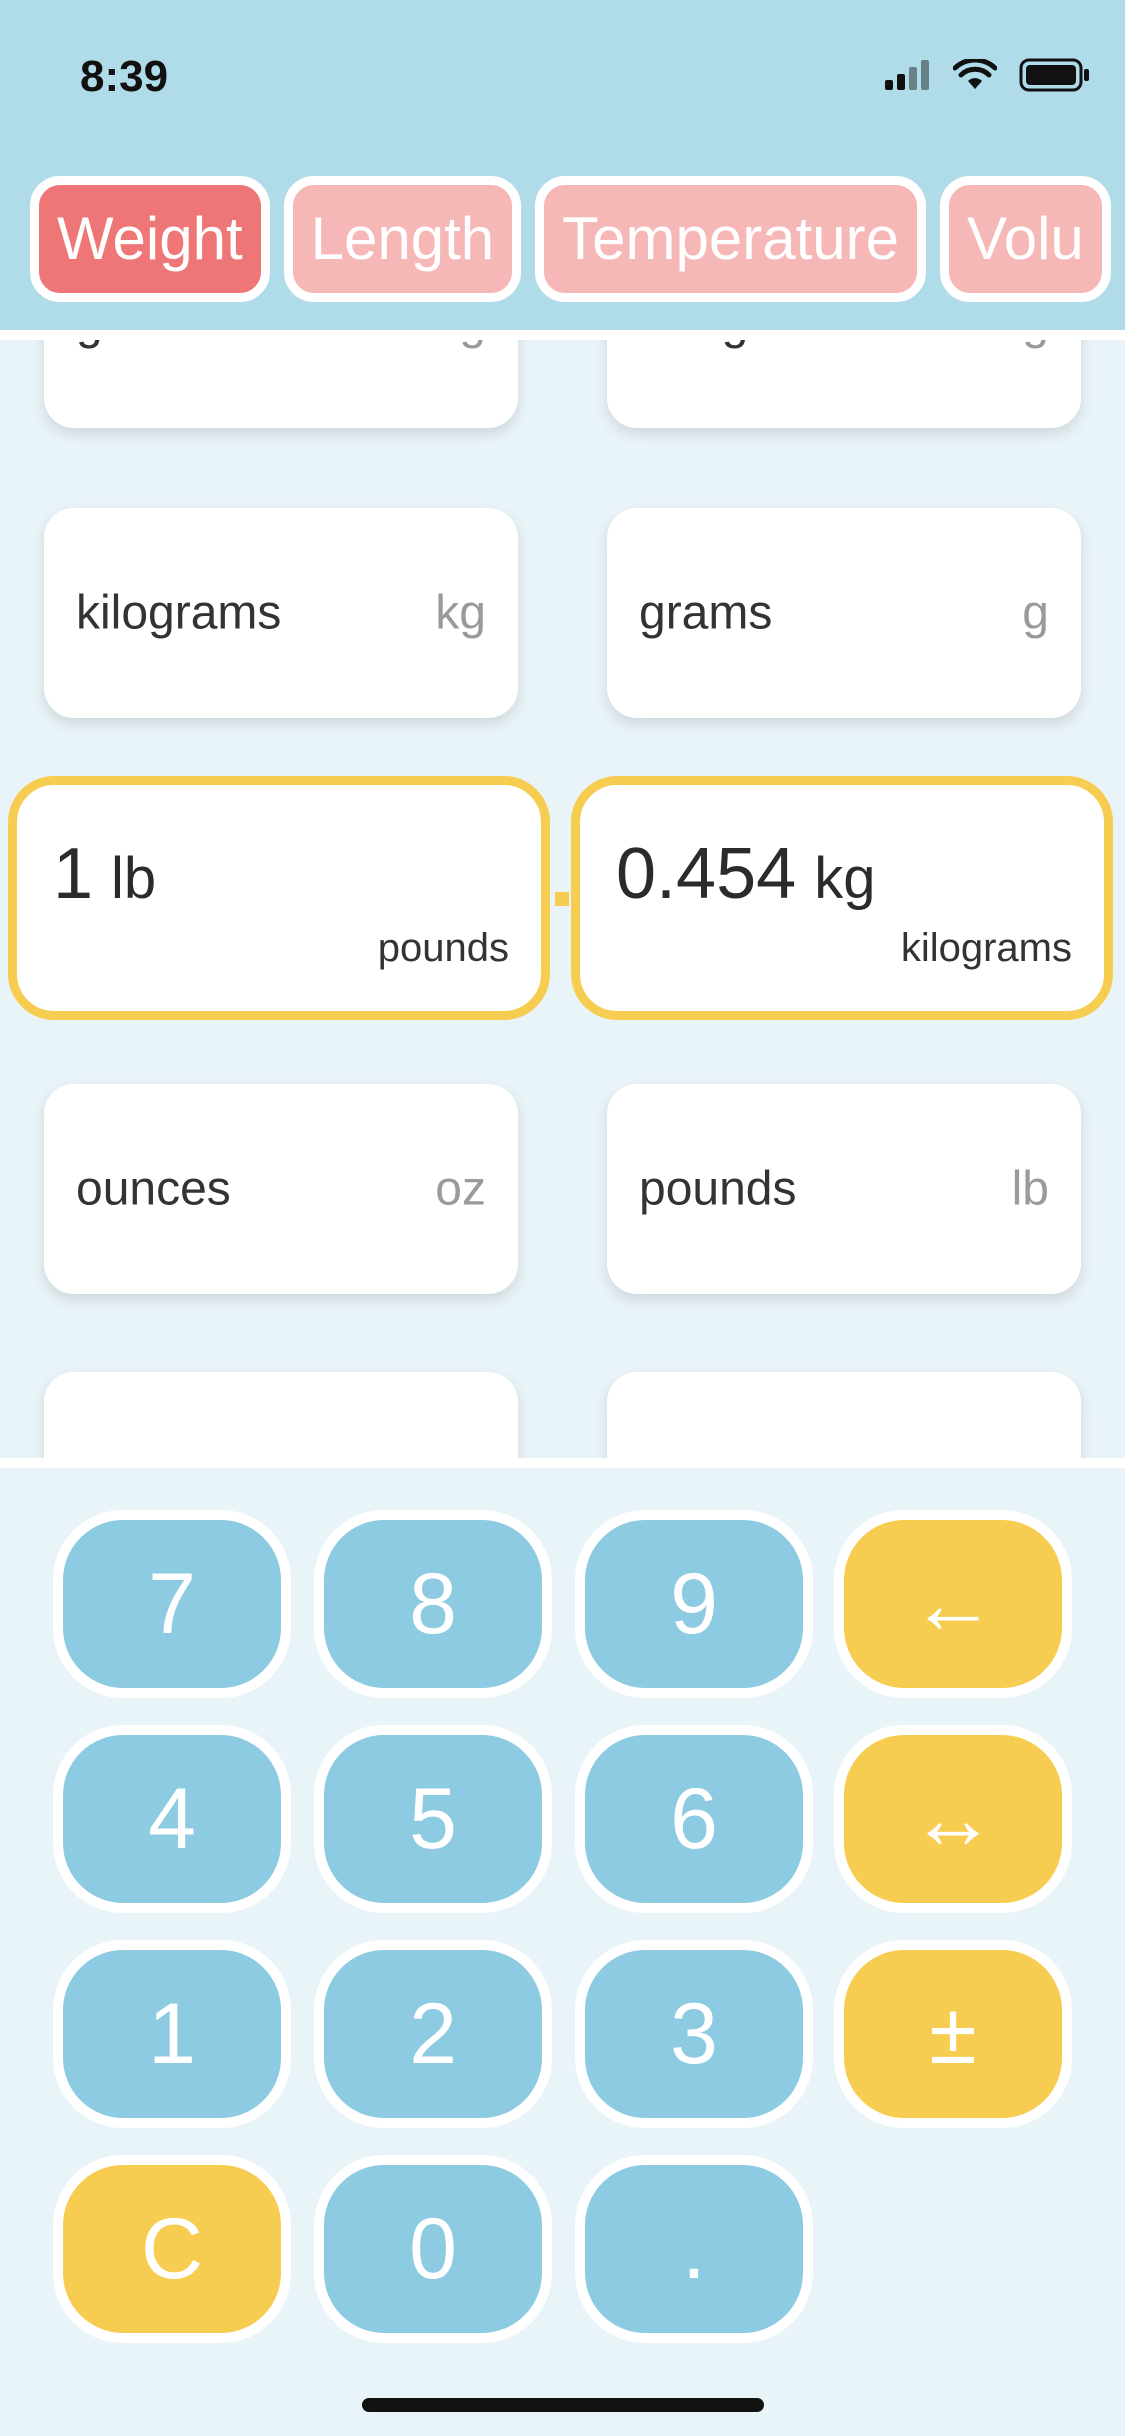  I want to click on tab-length: Length, so click(402, 239).